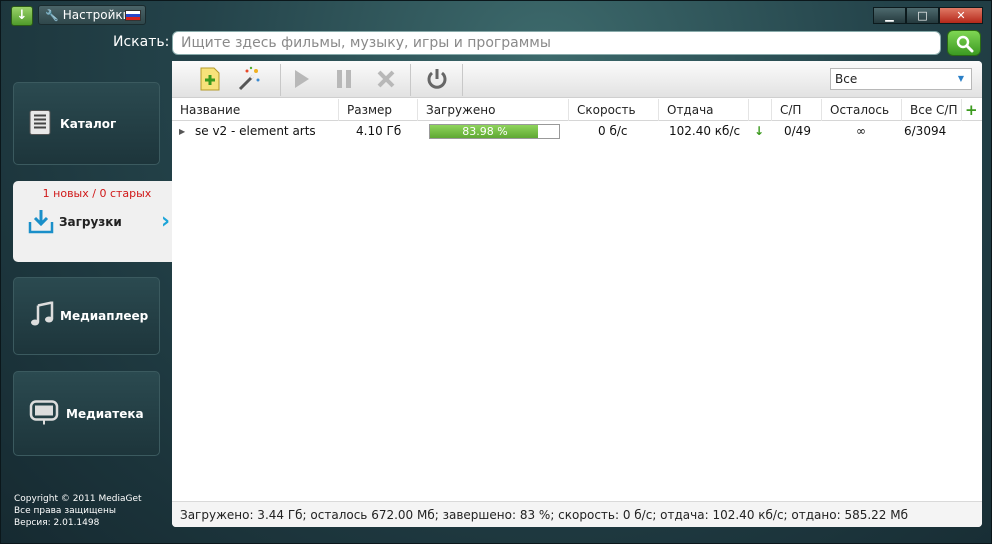 This screenshot has width=992, height=544. I want to click on version-line: Версия: 2.01.1498, so click(57, 523).